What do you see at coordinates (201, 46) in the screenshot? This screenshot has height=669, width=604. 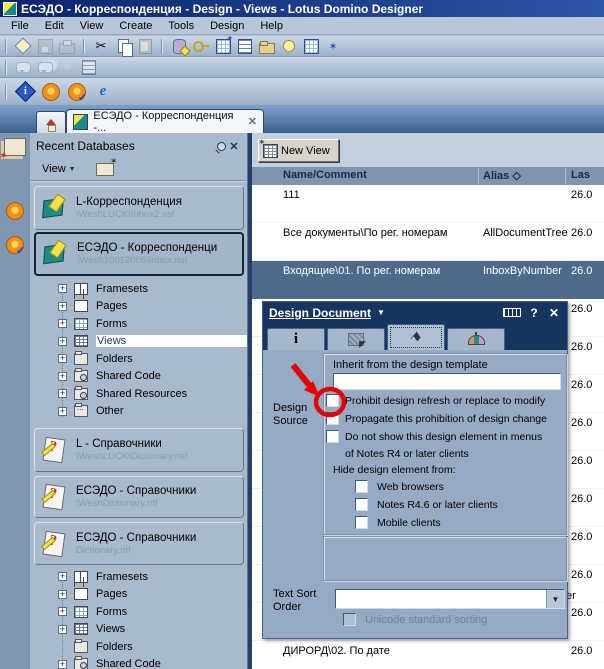 I see `key-icon` at bounding box center [201, 46].